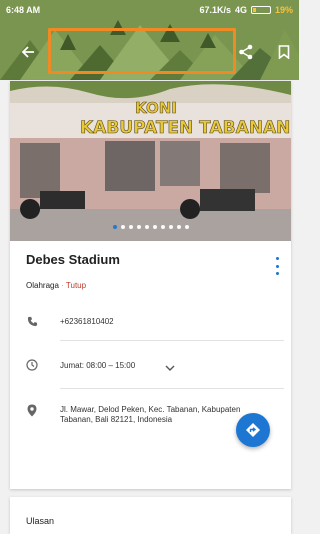  I want to click on chevron-down-icon, so click(170, 369).